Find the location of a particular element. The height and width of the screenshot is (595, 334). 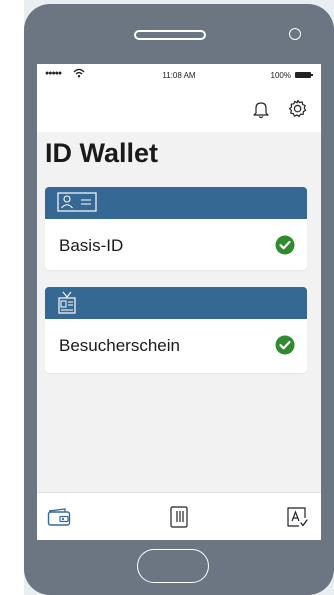

card-title: Besucherschein is located at coordinates (119, 345).